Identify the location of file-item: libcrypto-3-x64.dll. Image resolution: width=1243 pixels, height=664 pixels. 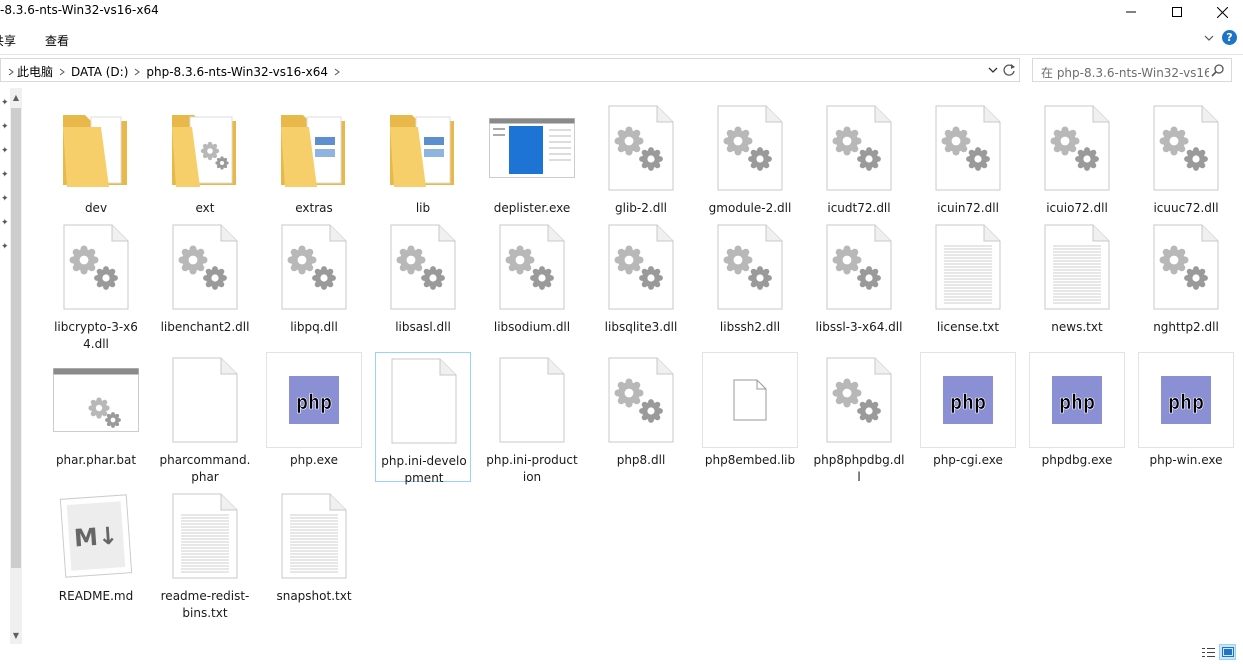
(96, 285).